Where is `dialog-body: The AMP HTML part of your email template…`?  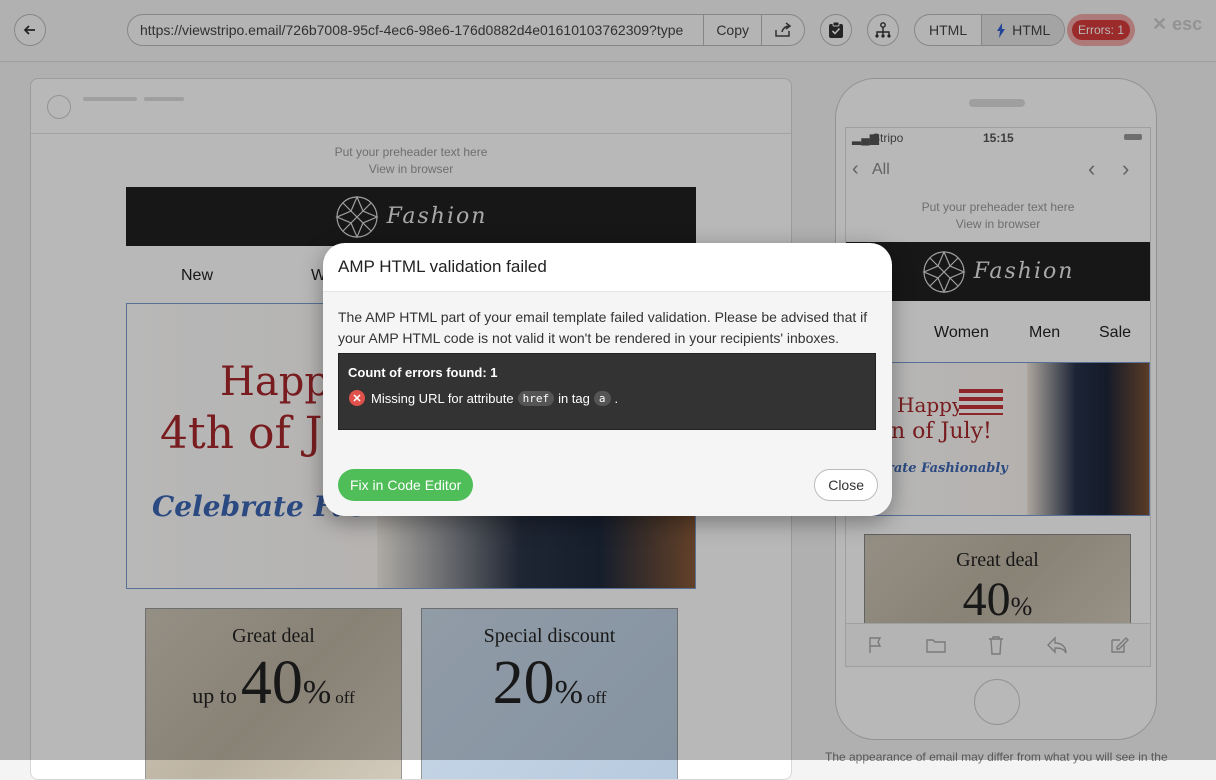 dialog-body: The AMP HTML part of your email template… is located at coordinates (607, 404).